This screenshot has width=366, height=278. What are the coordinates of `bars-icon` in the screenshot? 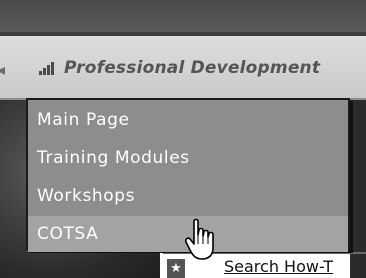 It's located at (48, 68).